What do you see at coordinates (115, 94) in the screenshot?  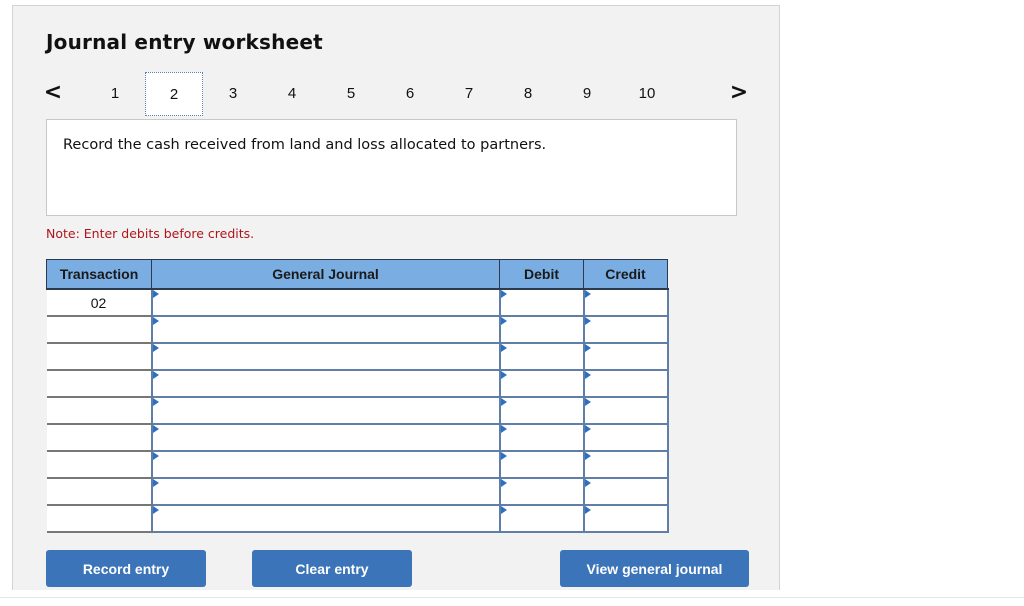 I see `page-tab-1: 1` at bounding box center [115, 94].